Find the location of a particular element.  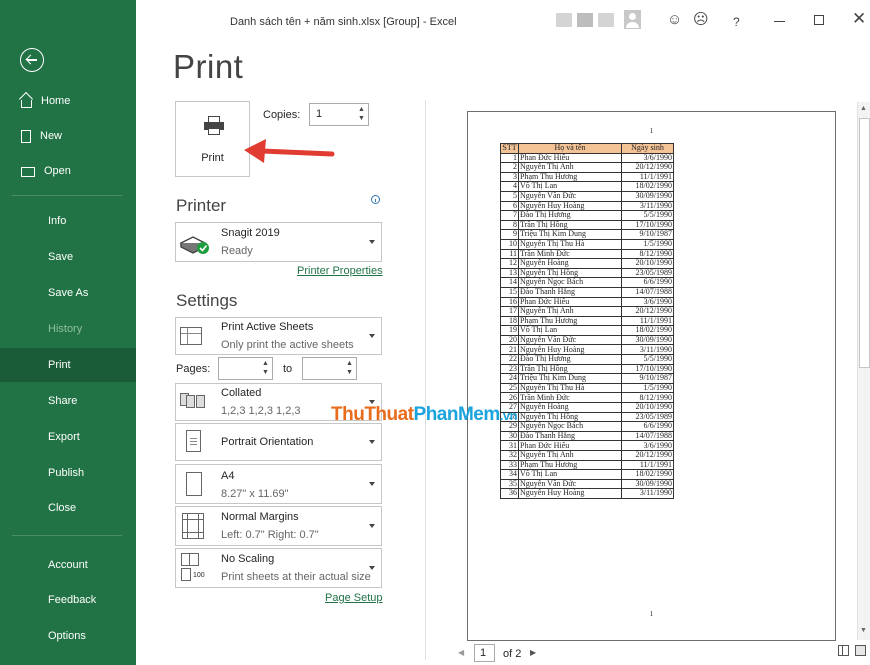

sidebar-item-info: Info is located at coordinates (68, 221).